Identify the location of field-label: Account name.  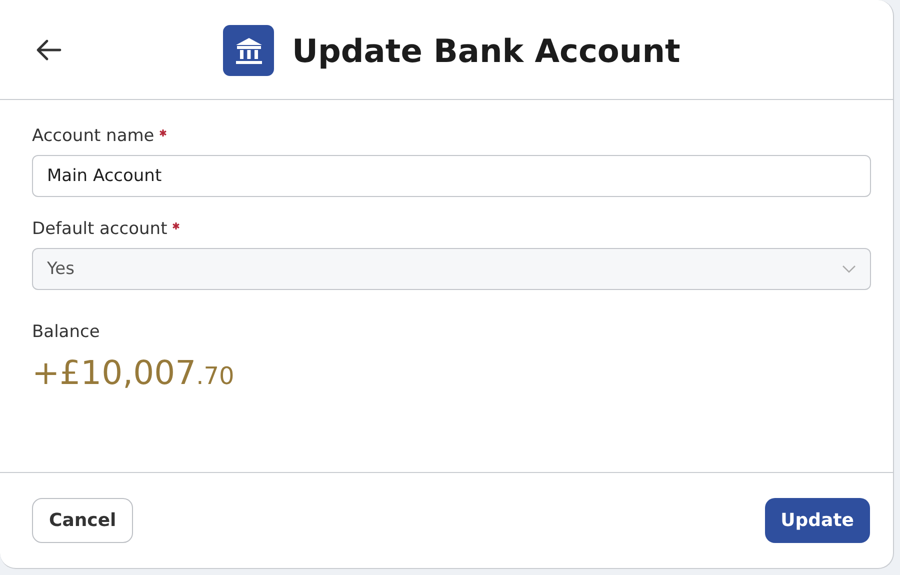
(93, 136).